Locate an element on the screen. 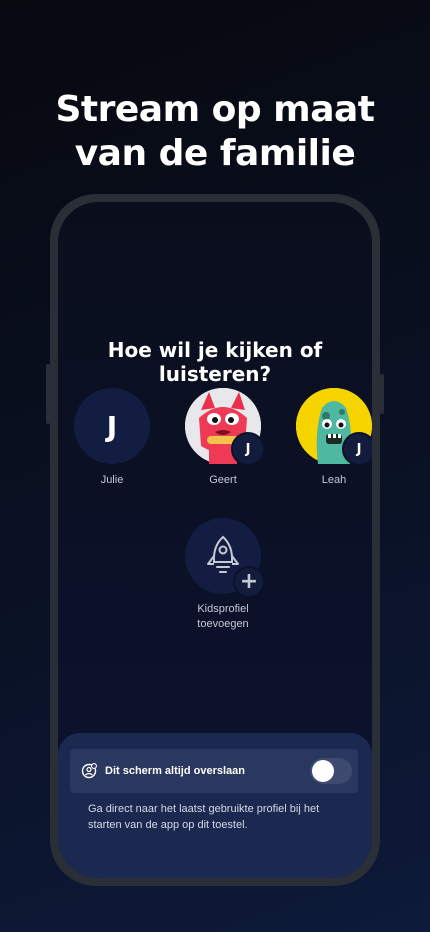 This screenshot has width=430, height=932. profile-julie: J Julie is located at coordinates (112, 437).